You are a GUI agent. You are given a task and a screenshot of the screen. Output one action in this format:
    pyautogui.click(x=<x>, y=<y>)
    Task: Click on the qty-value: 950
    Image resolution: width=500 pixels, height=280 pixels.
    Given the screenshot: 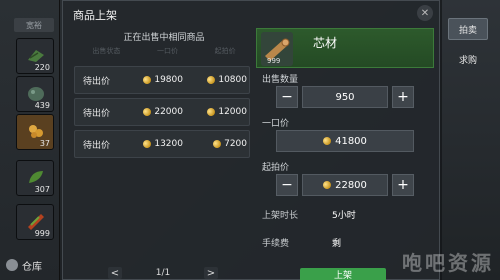 What is the action you would take?
    pyautogui.click(x=345, y=97)
    